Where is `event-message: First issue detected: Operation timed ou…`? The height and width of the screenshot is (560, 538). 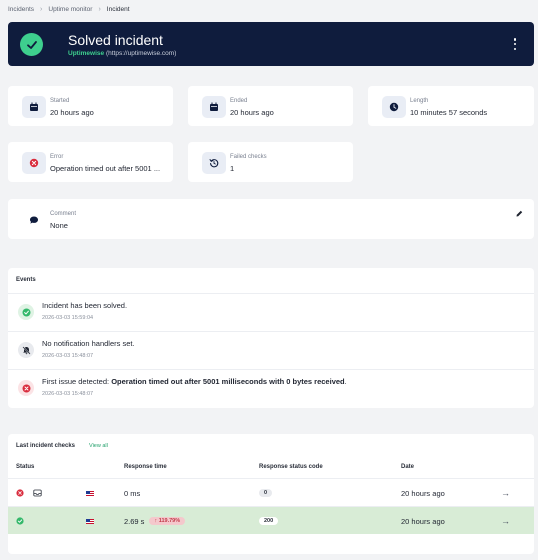
event-message: First issue detected: Operation timed ou… is located at coordinates (194, 381).